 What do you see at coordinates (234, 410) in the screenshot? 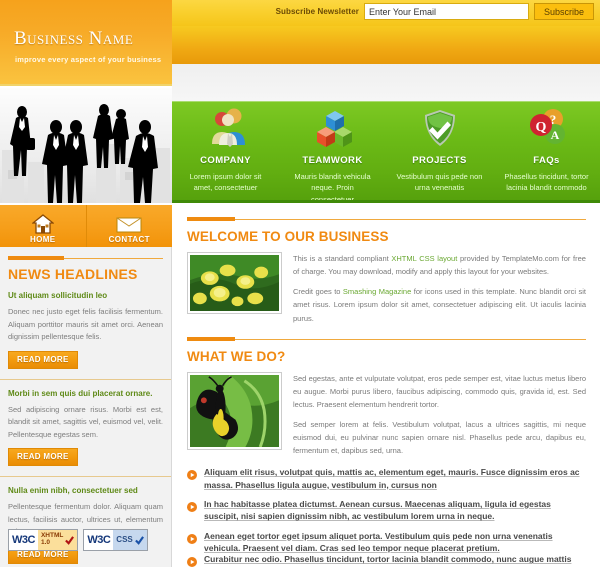
I see `butterfly-photo` at bounding box center [234, 410].